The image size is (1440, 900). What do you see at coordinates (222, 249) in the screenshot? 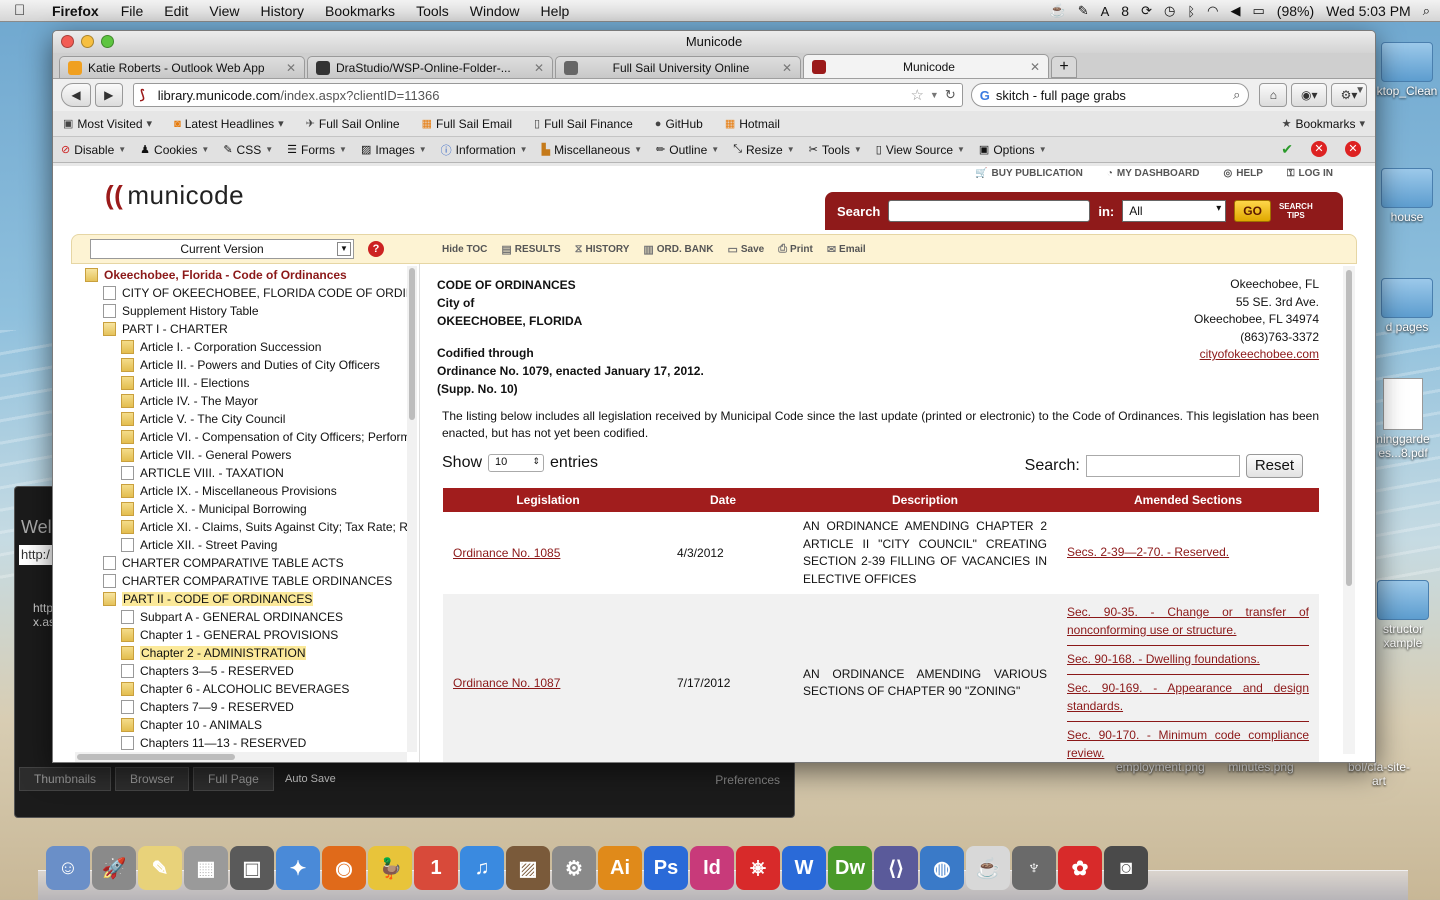
I see `version-select: Current Version ▼` at bounding box center [222, 249].